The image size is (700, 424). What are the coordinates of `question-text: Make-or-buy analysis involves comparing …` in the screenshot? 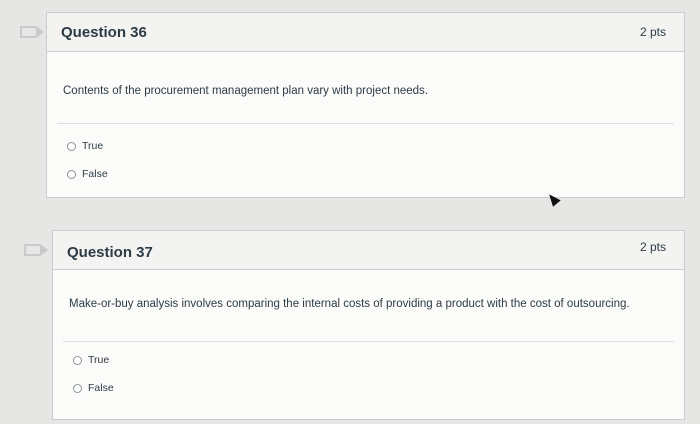 It's located at (349, 304).